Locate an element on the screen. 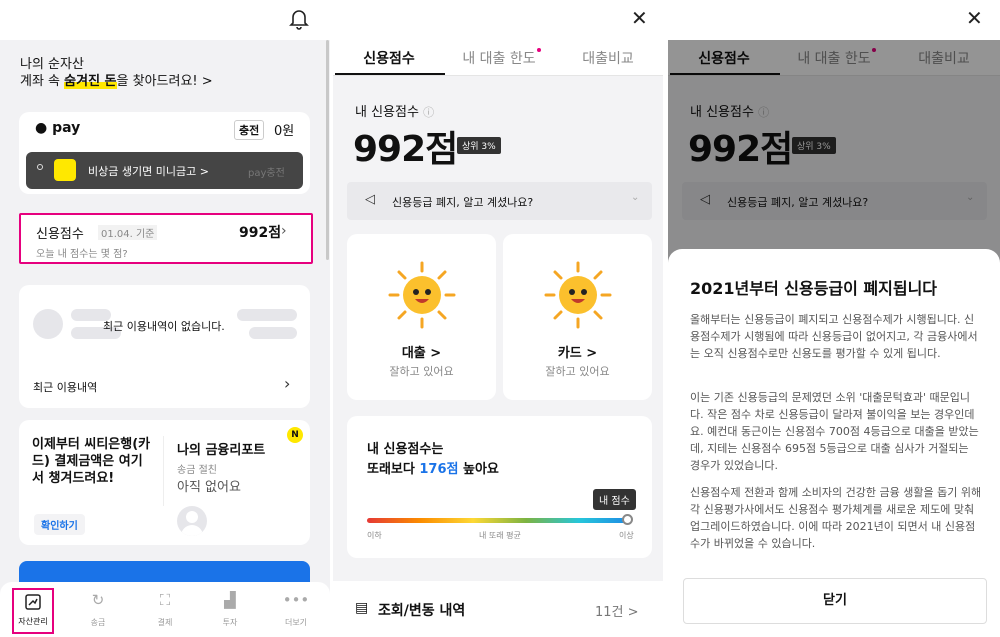 Image resolution: width=1000 pixels, height=637 pixels. tab-credit-score: 신용점수 is located at coordinates (389, 58).